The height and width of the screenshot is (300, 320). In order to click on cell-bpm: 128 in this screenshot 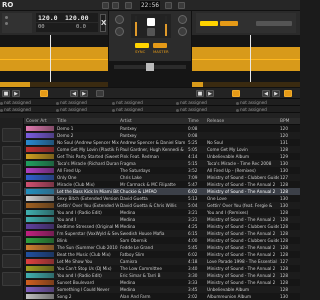, I will do `click(284, 268)`.